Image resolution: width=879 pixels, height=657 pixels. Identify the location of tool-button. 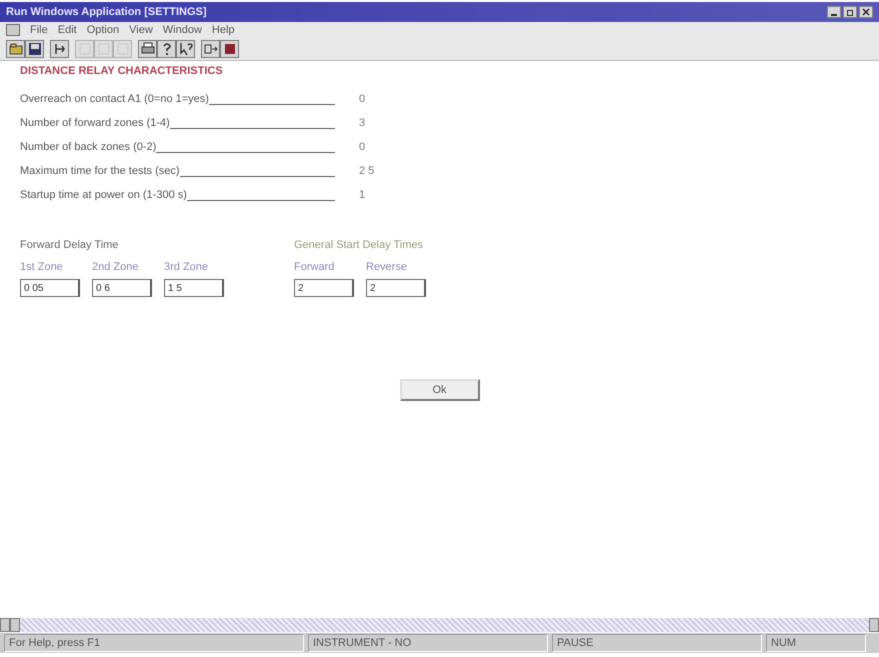
(59, 49).